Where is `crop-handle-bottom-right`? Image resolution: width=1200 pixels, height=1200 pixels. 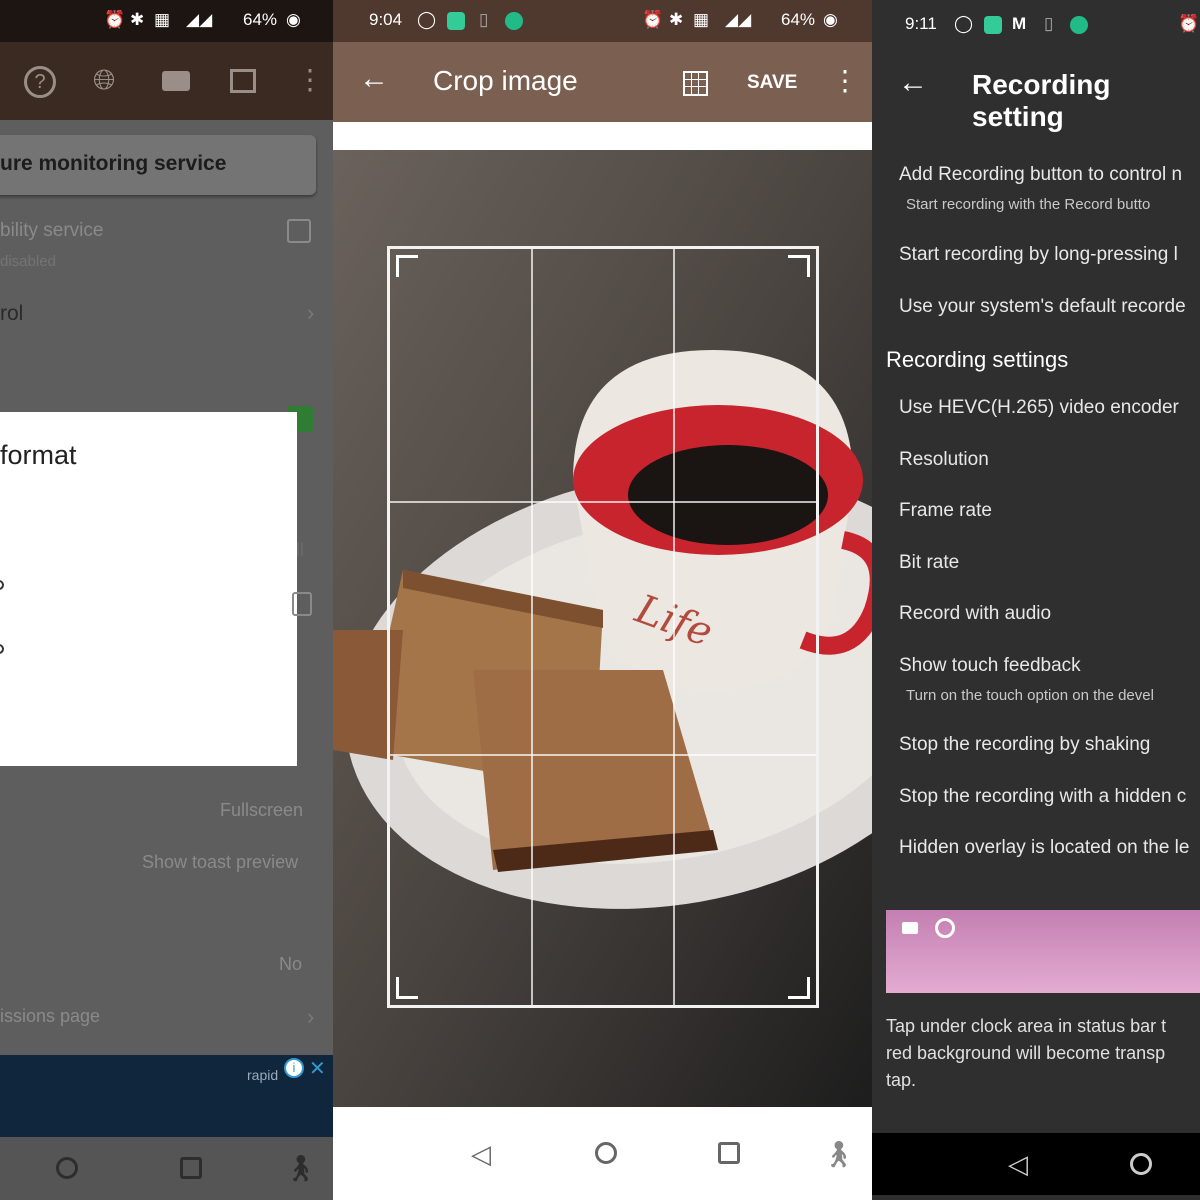 crop-handle-bottom-right is located at coordinates (799, 988).